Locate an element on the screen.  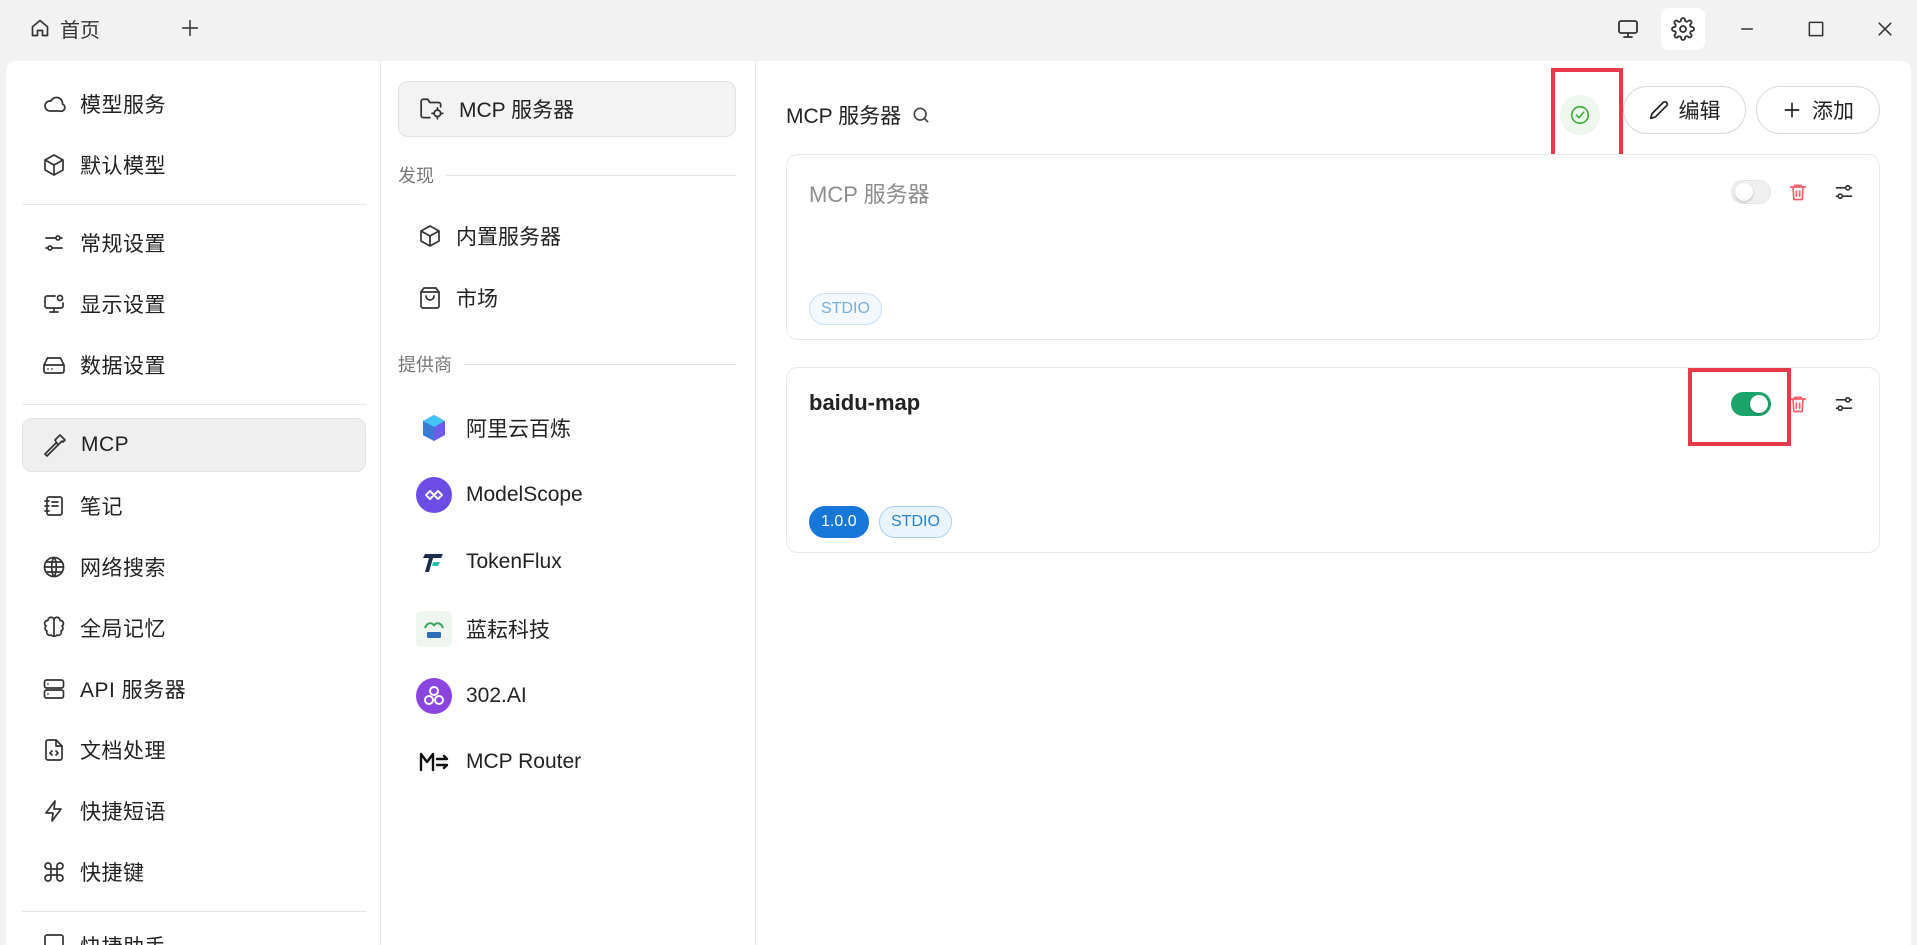
zap-icon is located at coordinates (54, 811).